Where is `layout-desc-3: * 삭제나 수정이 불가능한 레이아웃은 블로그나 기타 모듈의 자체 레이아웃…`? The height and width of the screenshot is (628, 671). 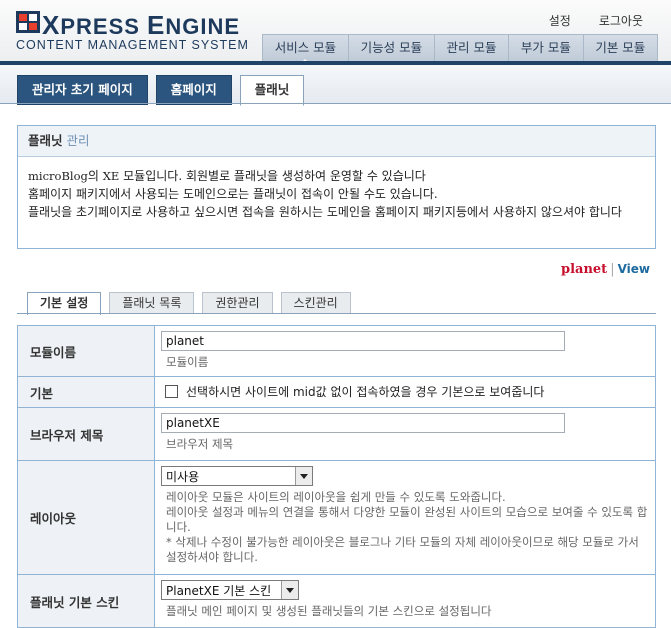 layout-desc-3: * 삭제나 수정이 불가능한 레이아웃은 블로그나 기타 모듈의 자체 레이아웃… is located at coordinates (402, 549).